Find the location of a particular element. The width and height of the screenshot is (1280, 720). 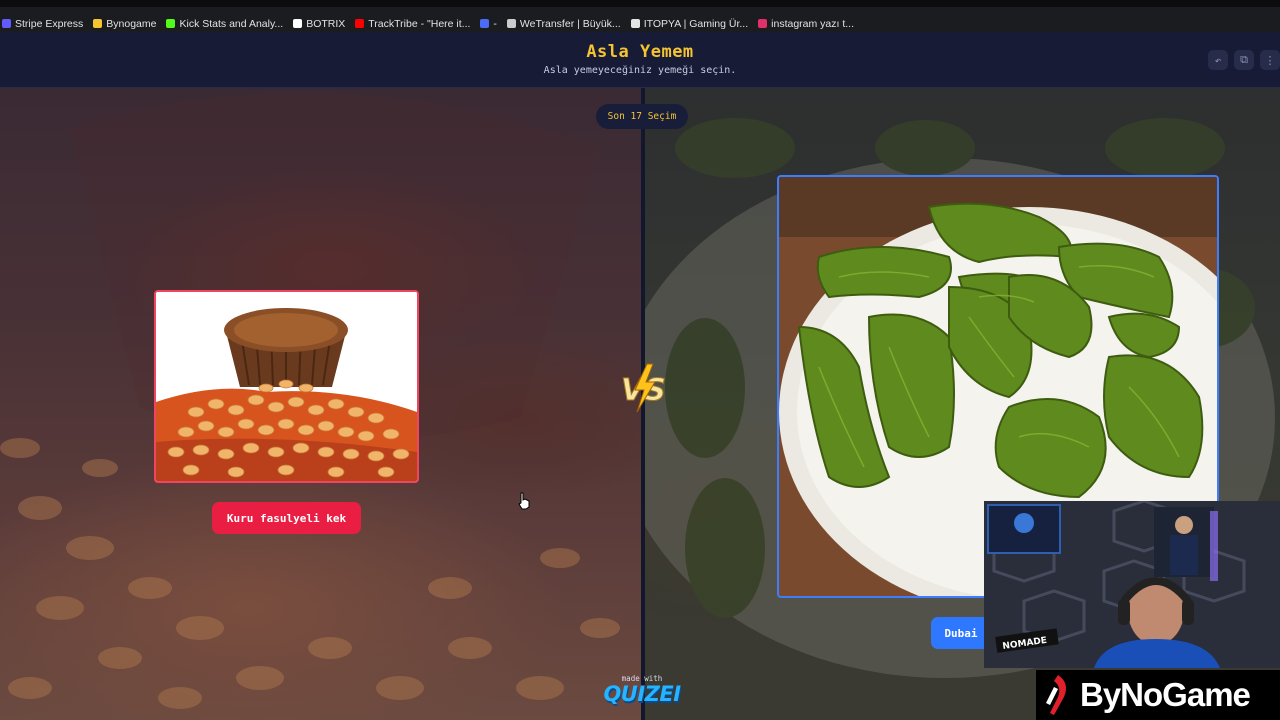

bynogame-text: ByNoGame is located at coordinates (1165, 694).